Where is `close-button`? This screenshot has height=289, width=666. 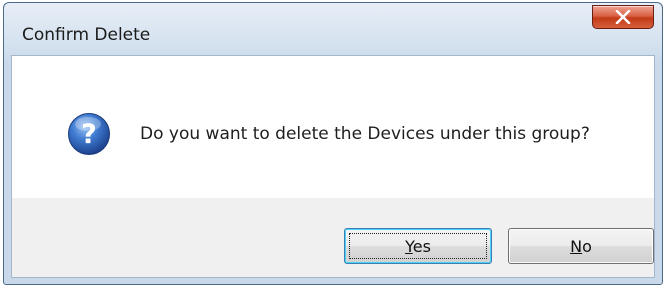 close-button is located at coordinates (623, 17).